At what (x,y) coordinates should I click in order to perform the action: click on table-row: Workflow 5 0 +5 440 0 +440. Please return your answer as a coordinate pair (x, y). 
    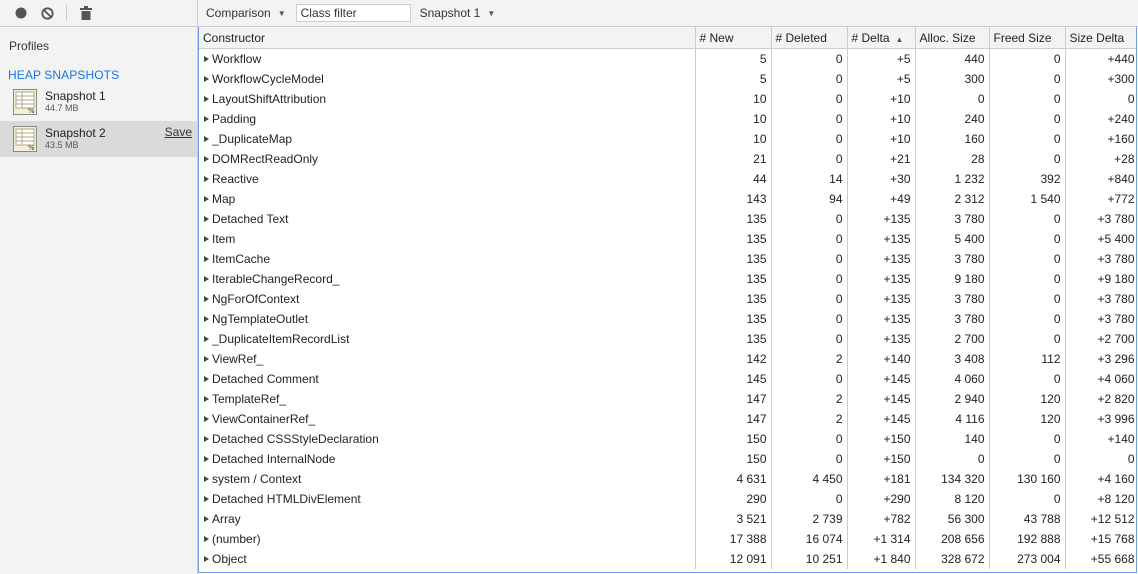
    Looking at the image, I should click on (667, 58).